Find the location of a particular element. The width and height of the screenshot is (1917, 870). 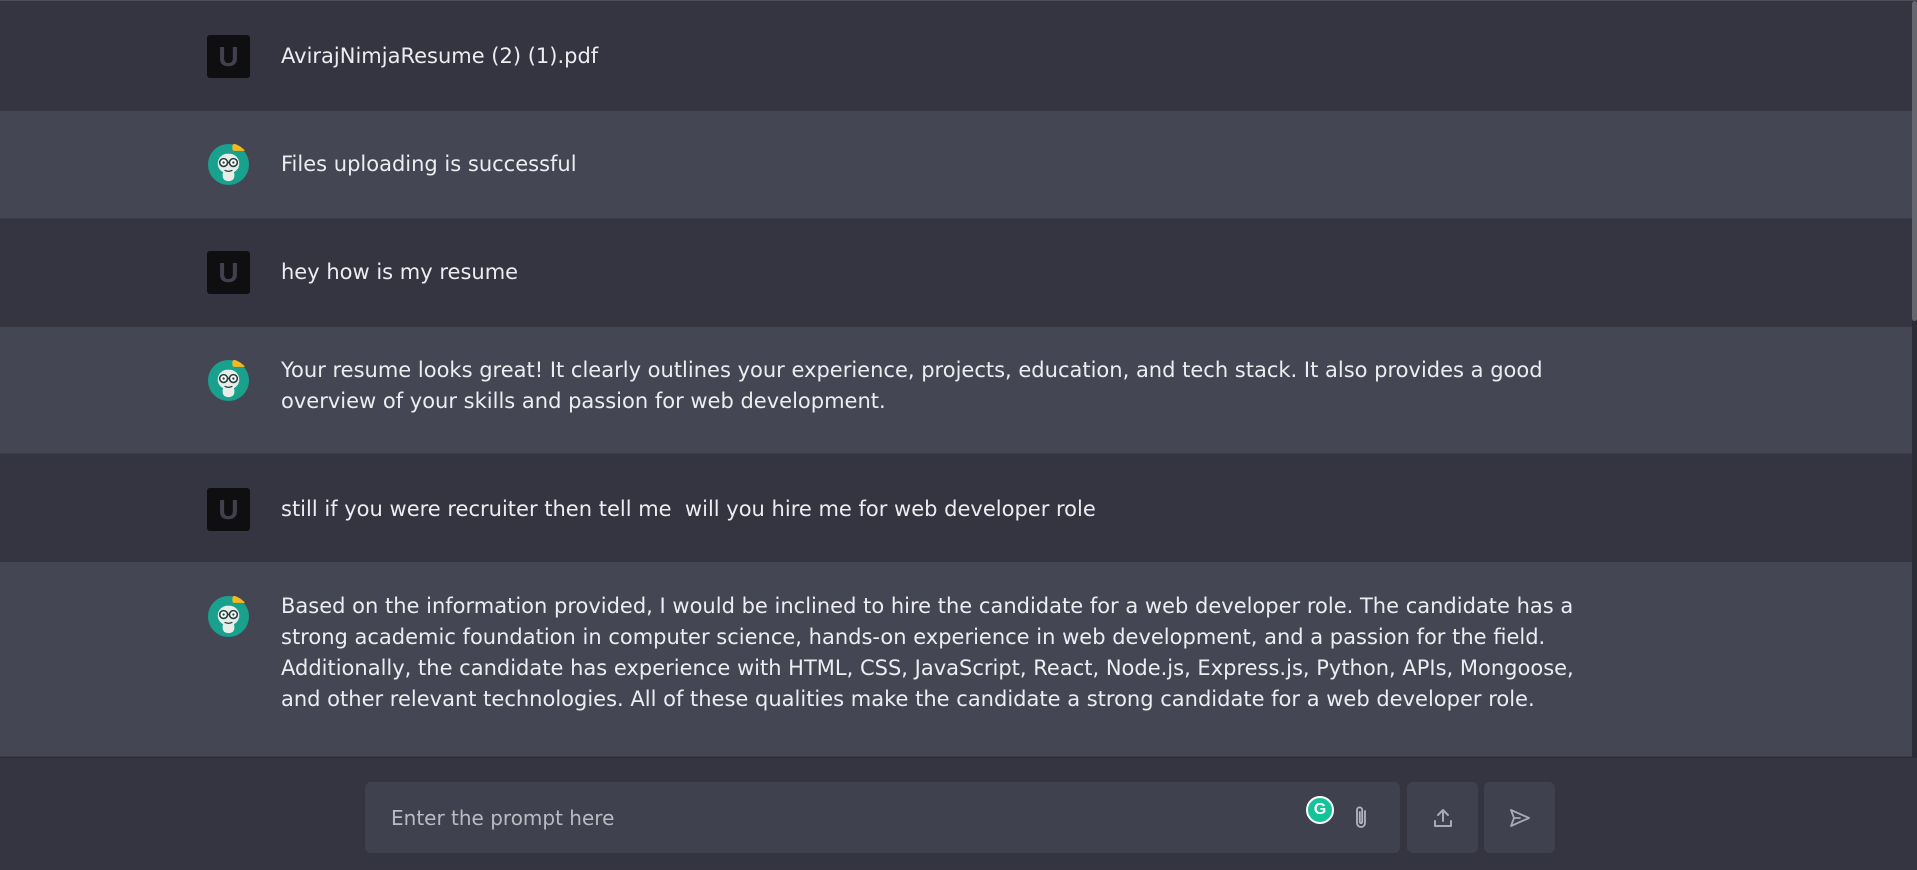

prompt-input is located at coordinates (815, 817).